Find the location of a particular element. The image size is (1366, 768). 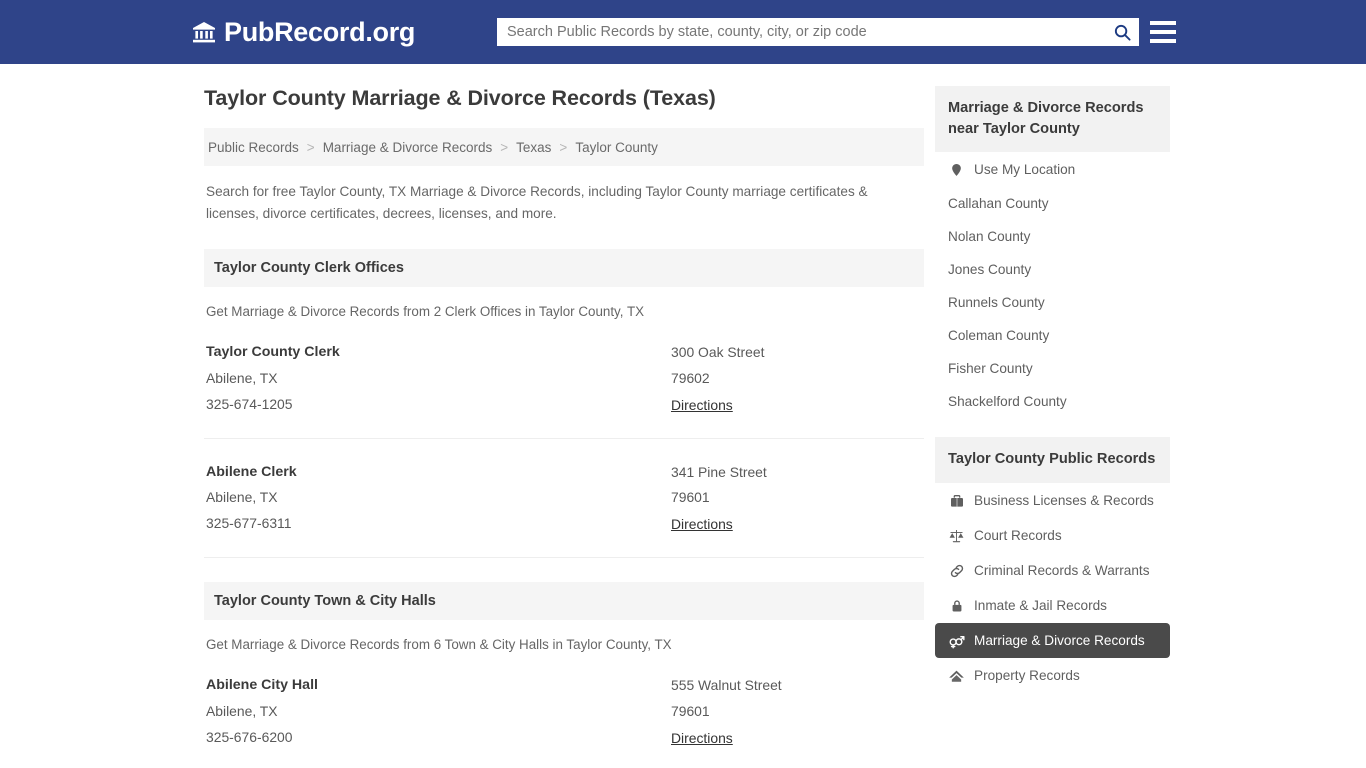

sidebar-nearby-item-use-my-location: Use My Location is located at coordinates (1052, 169).